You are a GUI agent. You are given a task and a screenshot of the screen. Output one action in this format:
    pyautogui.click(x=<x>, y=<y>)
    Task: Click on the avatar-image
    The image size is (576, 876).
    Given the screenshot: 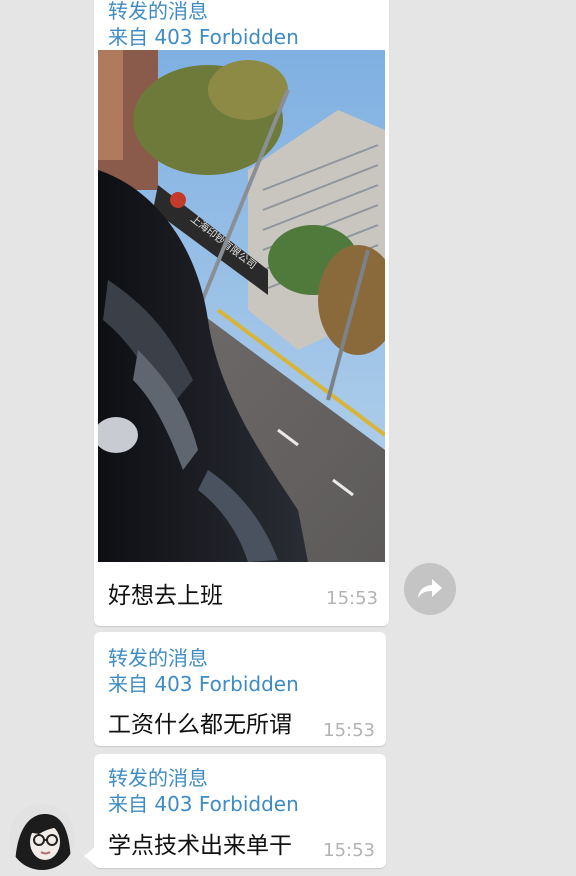 What is the action you would take?
    pyautogui.click(x=42, y=837)
    